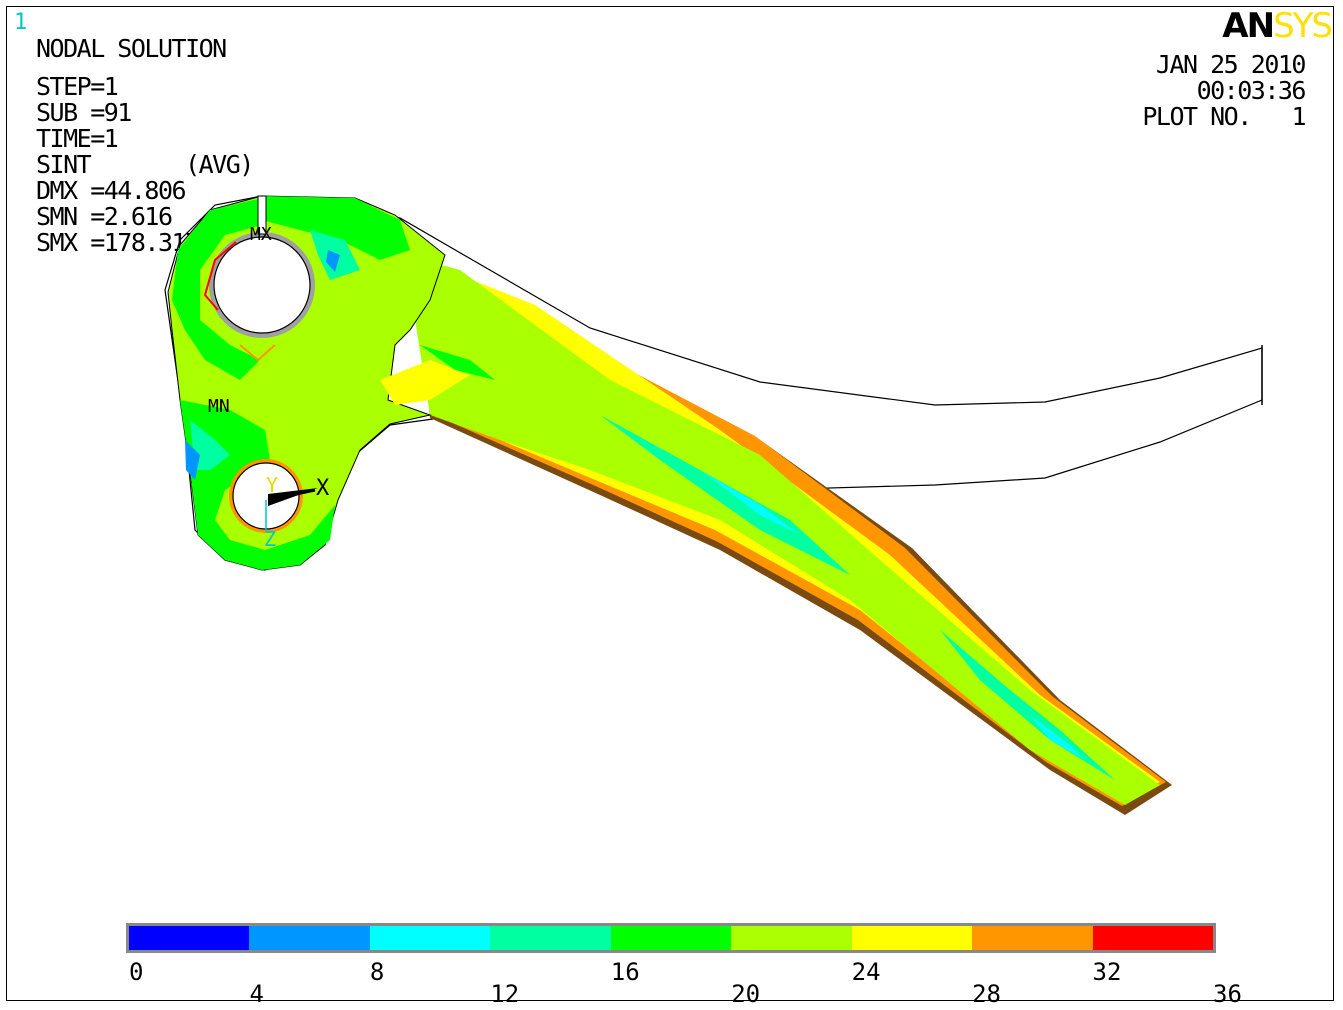 The image size is (1343, 1010). What do you see at coordinates (256, 994) in the screenshot?
I see `legend-label-bottom-0: 4` at bounding box center [256, 994].